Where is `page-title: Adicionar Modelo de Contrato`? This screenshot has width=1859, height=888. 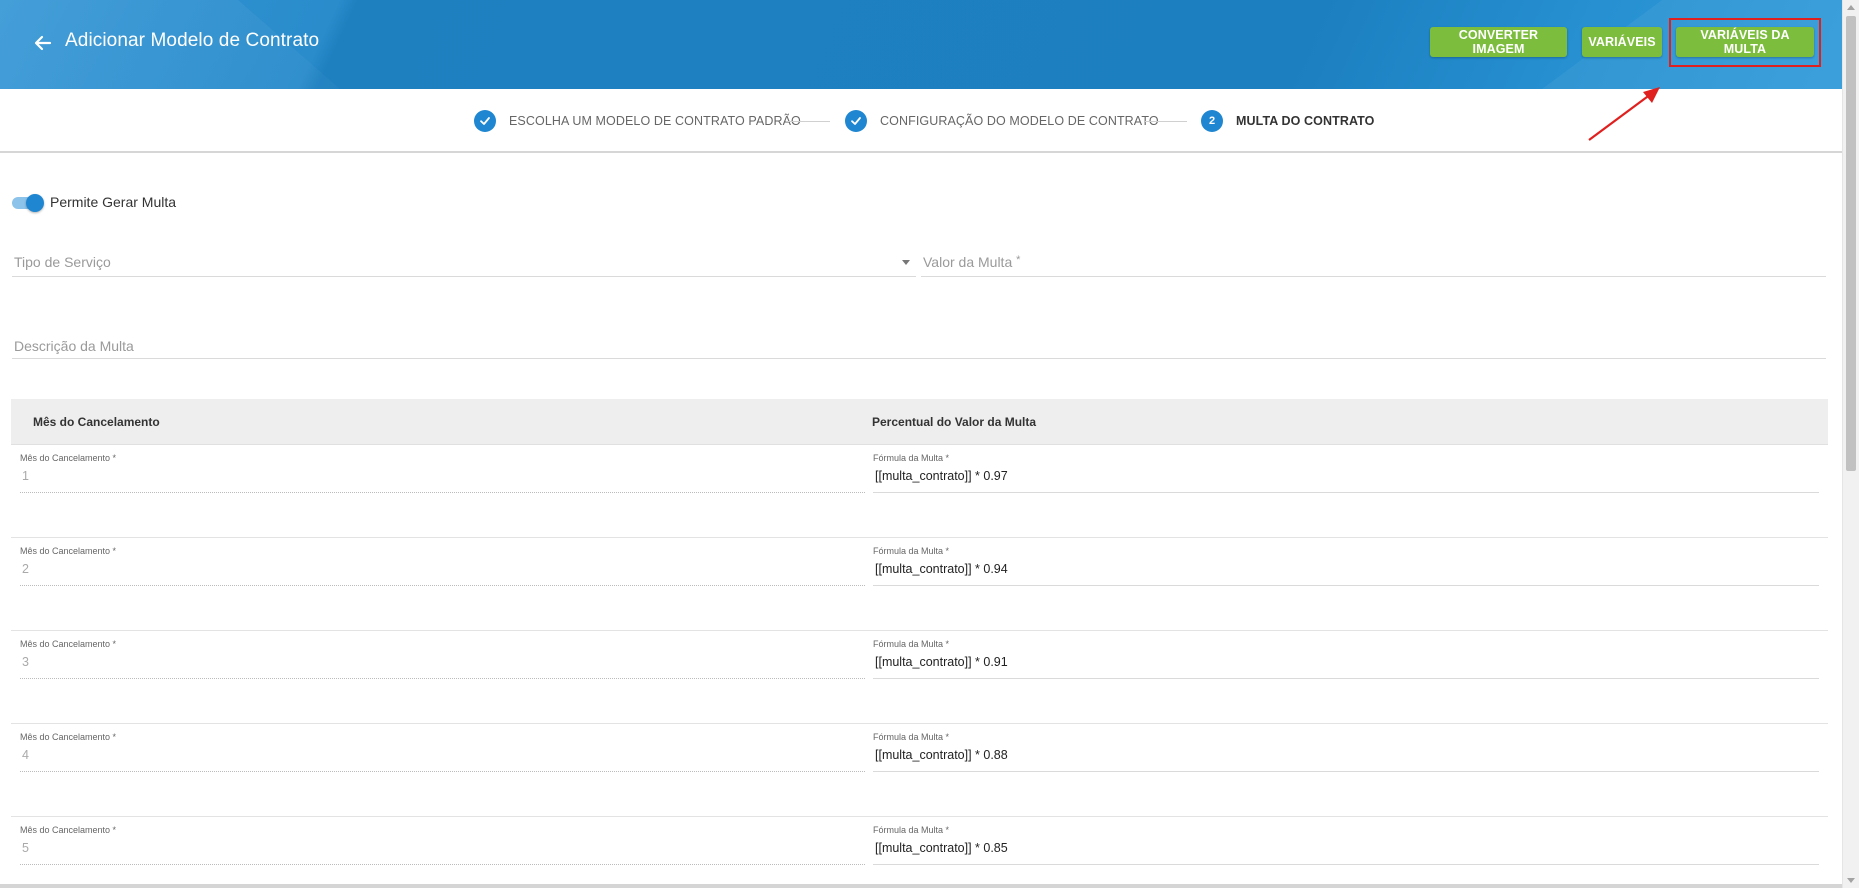 page-title: Adicionar Modelo de Contrato is located at coordinates (192, 40).